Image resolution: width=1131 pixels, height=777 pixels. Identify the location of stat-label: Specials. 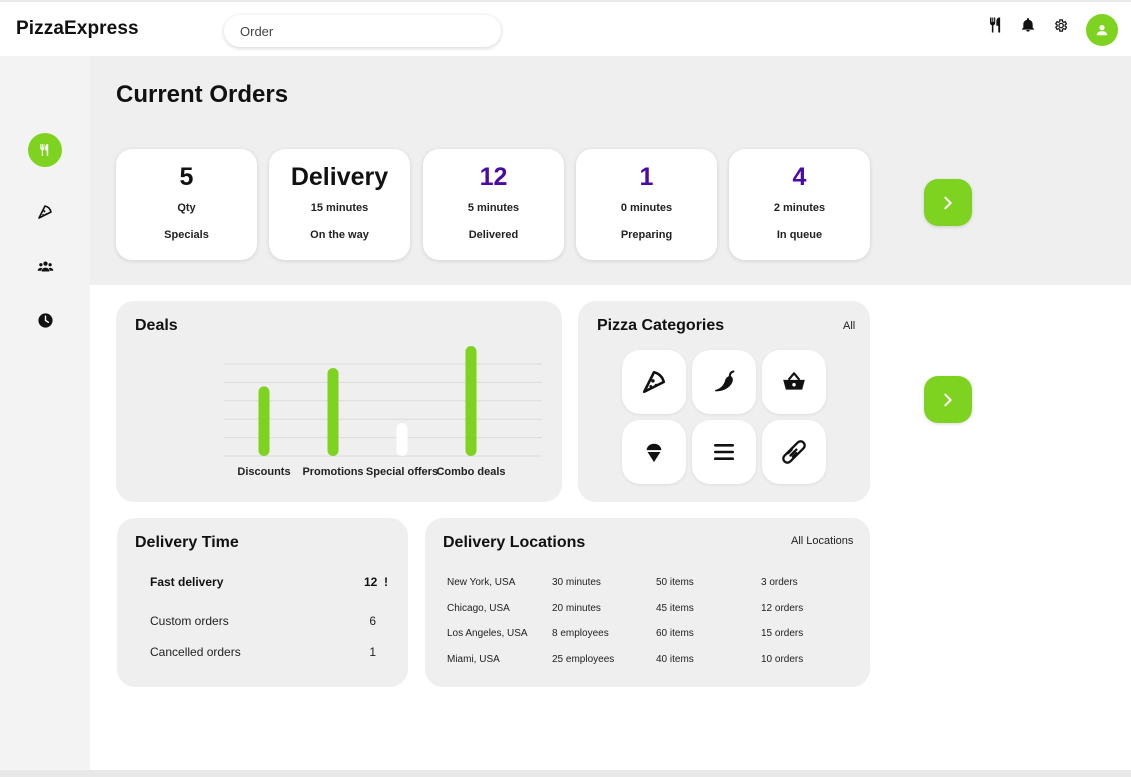
(186, 235).